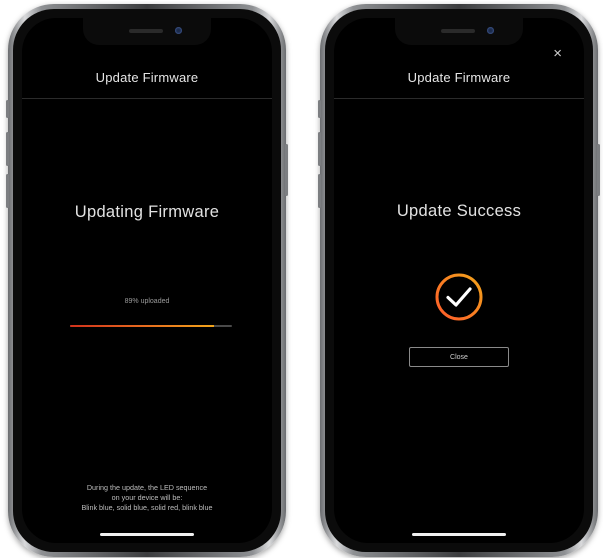  Describe the element at coordinates (147, 212) in the screenshot. I see `updating-heading: Updating Firmware` at that location.